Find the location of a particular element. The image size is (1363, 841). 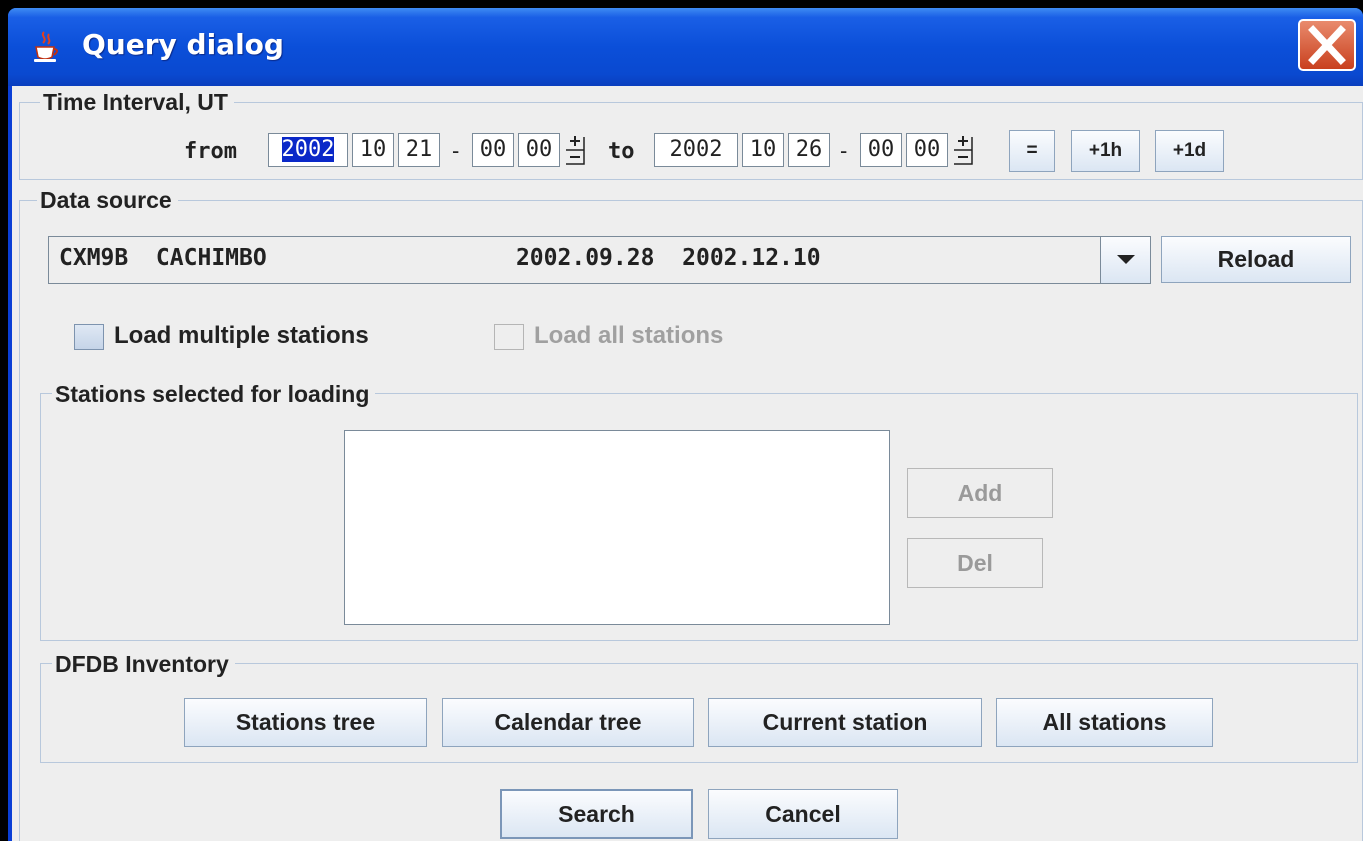

stations-selected-legend: Stations selected for loading is located at coordinates (214, 394).